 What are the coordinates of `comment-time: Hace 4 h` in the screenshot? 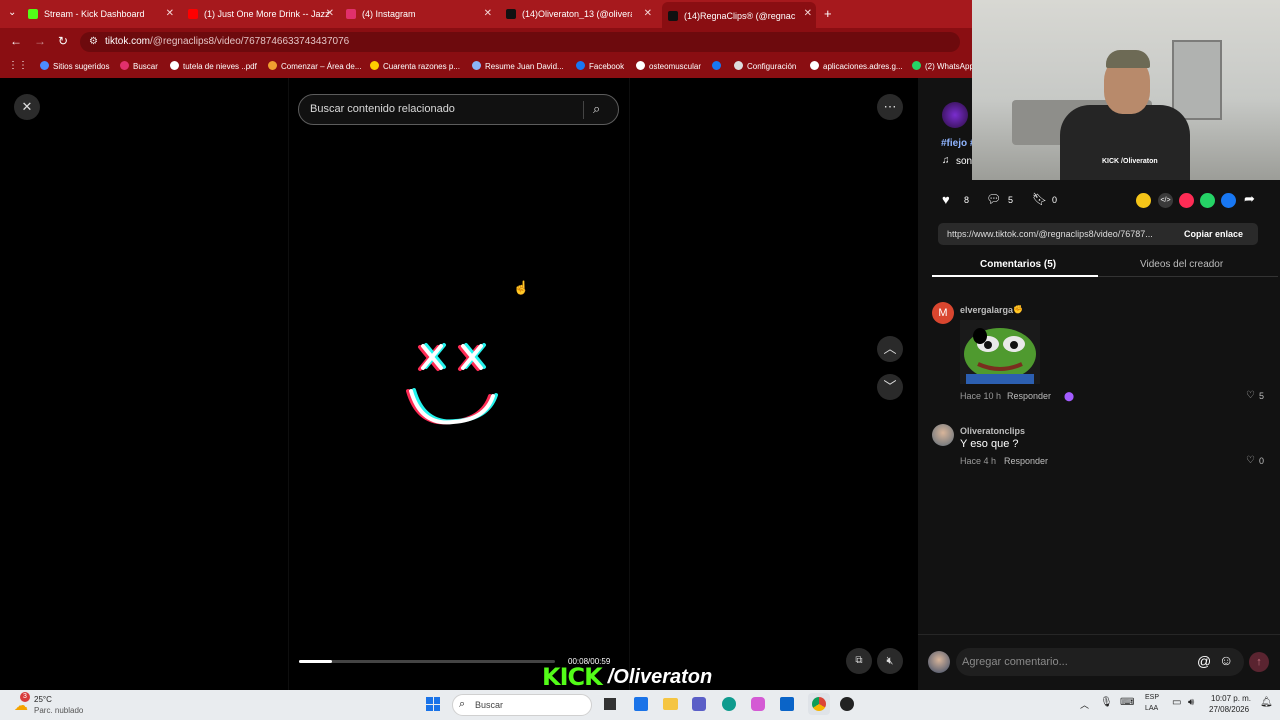 It's located at (978, 461).